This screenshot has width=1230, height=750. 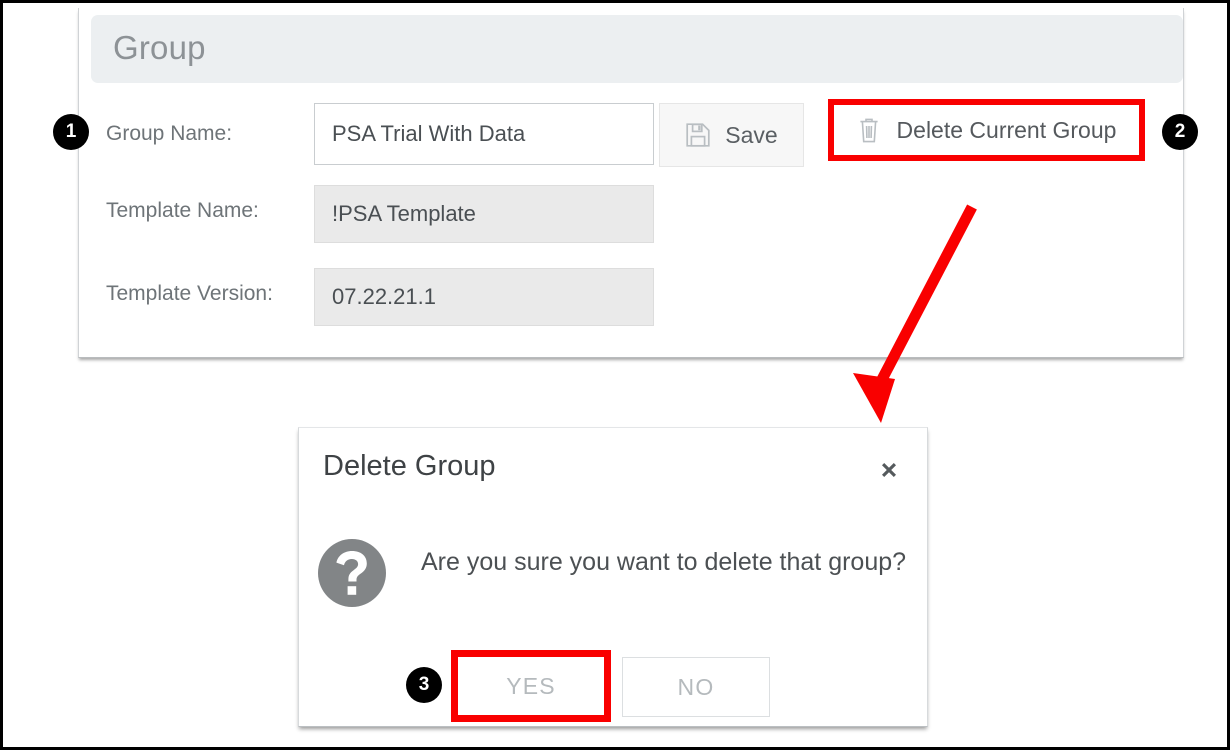 What do you see at coordinates (484, 214) in the screenshot?
I see `template-name-value: !PSA Template` at bounding box center [484, 214].